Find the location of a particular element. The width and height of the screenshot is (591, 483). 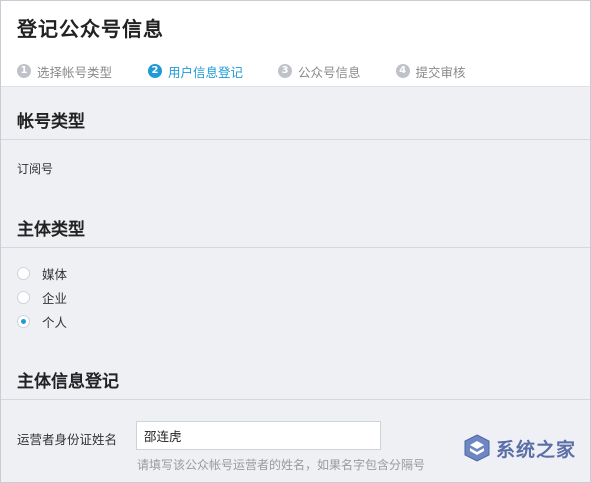

step-1-label: 选择帐号类型 is located at coordinates (75, 72).